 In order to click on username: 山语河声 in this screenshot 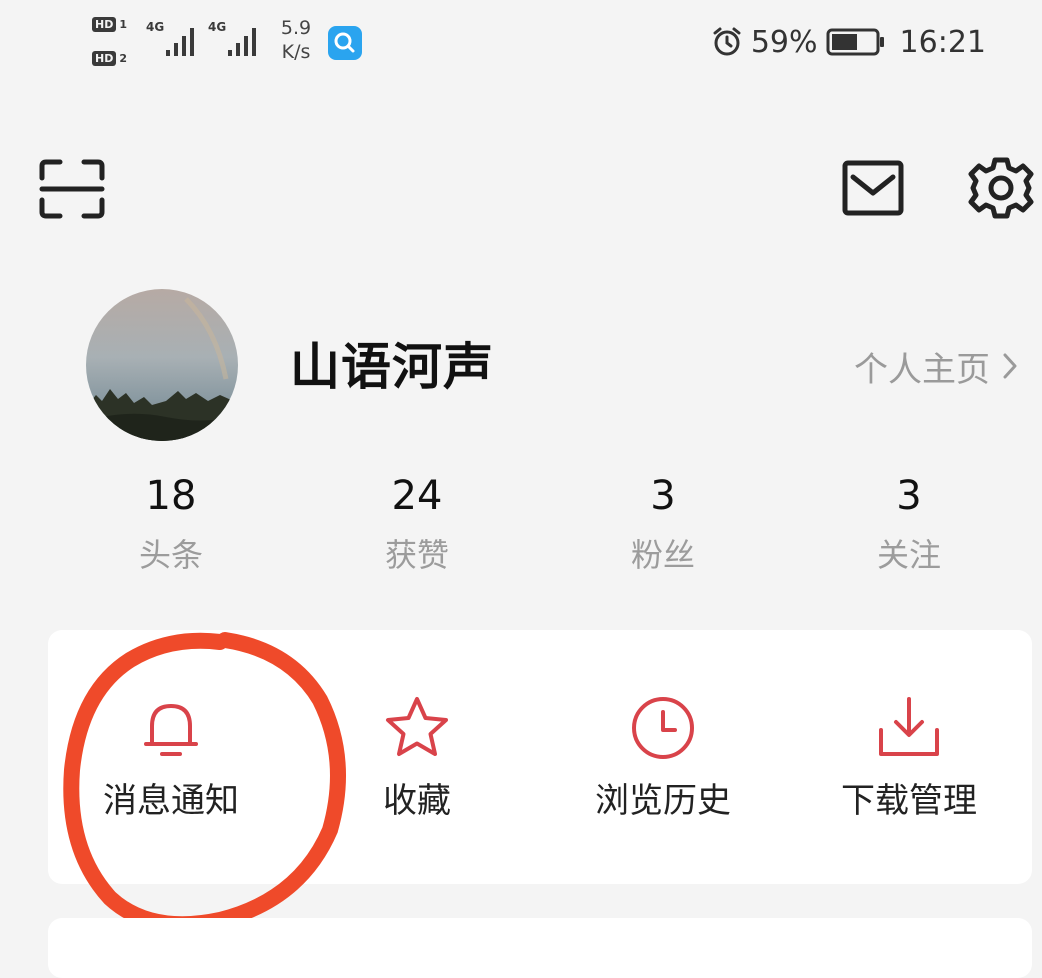, I will do `click(392, 367)`.